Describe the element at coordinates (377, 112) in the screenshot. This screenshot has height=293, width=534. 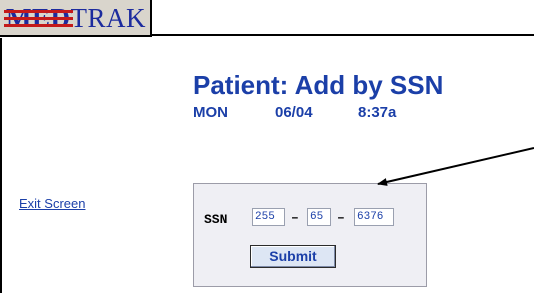
I see `time-label: 8:37a` at that location.